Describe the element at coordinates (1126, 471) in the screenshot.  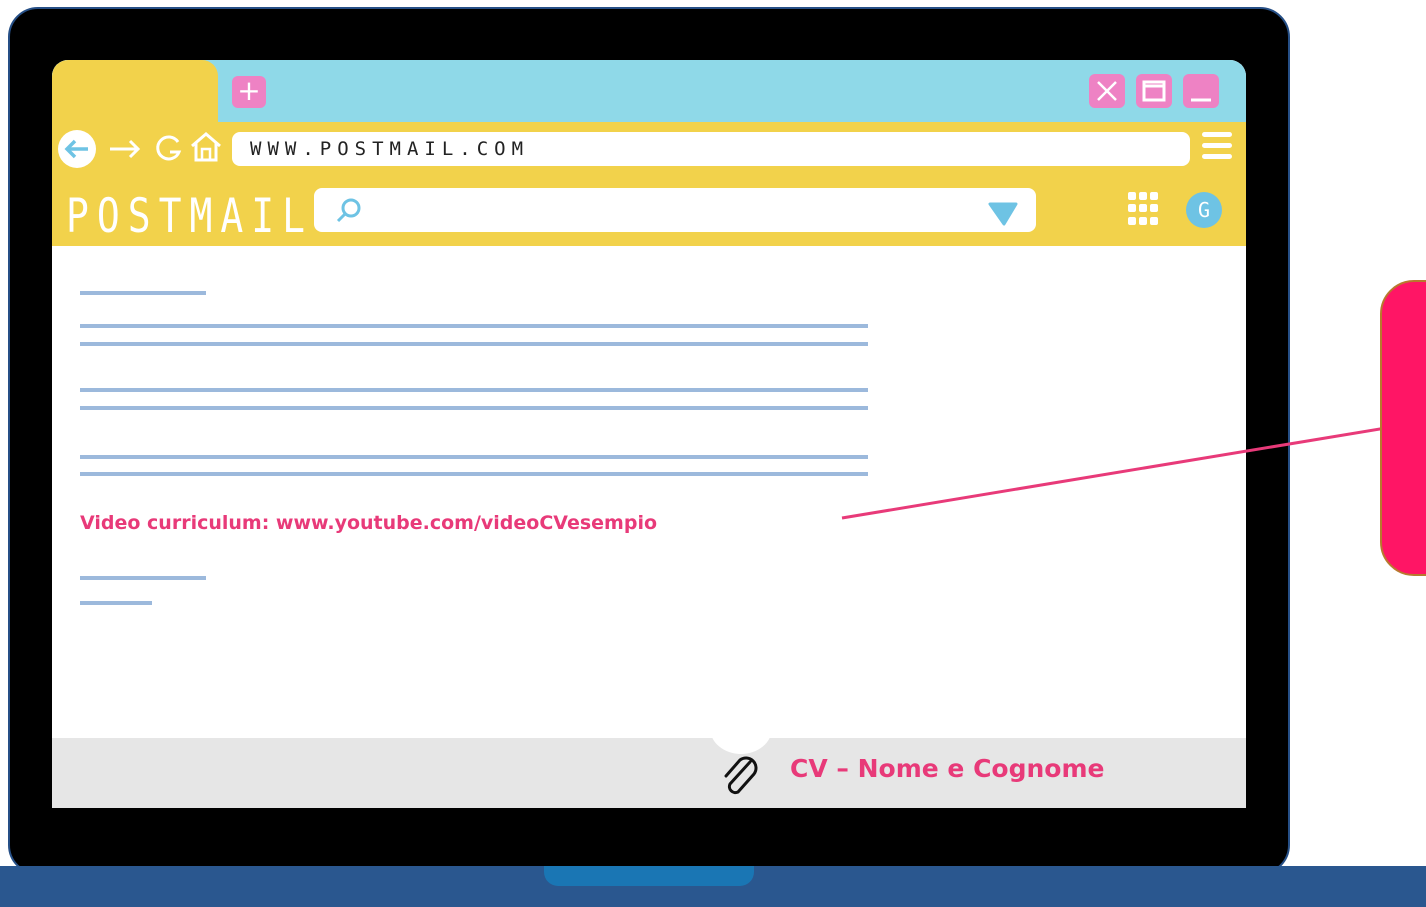
I see `callout-connector-line` at that location.